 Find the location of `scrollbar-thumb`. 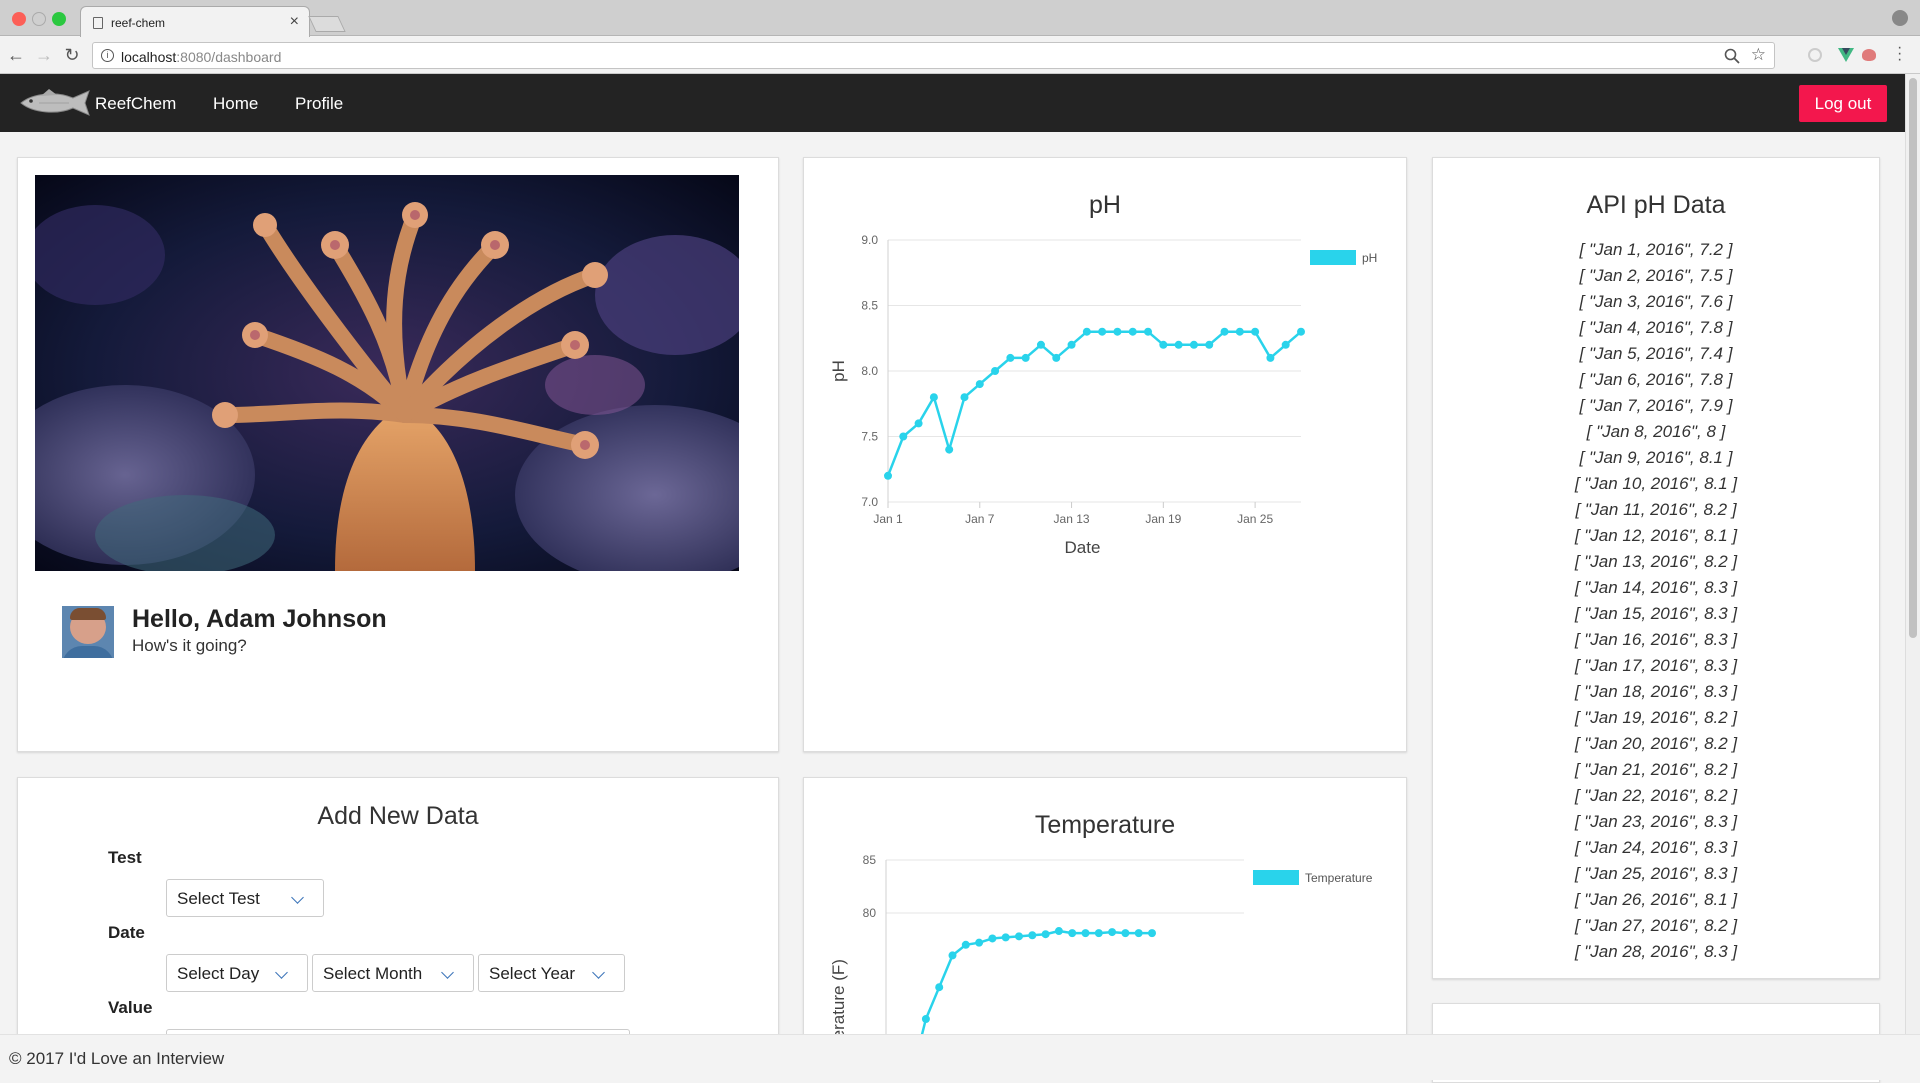

scrollbar-thumb is located at coordinates (1913, 358).